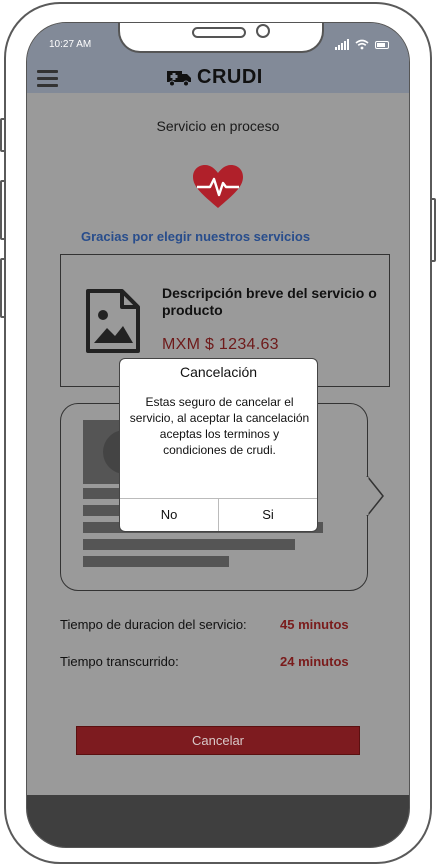 The image size is (436, 867). Describe the element at coordinates (314, 661) in the screenshot. I see `elapsed-value: 24 minutos` at that location.